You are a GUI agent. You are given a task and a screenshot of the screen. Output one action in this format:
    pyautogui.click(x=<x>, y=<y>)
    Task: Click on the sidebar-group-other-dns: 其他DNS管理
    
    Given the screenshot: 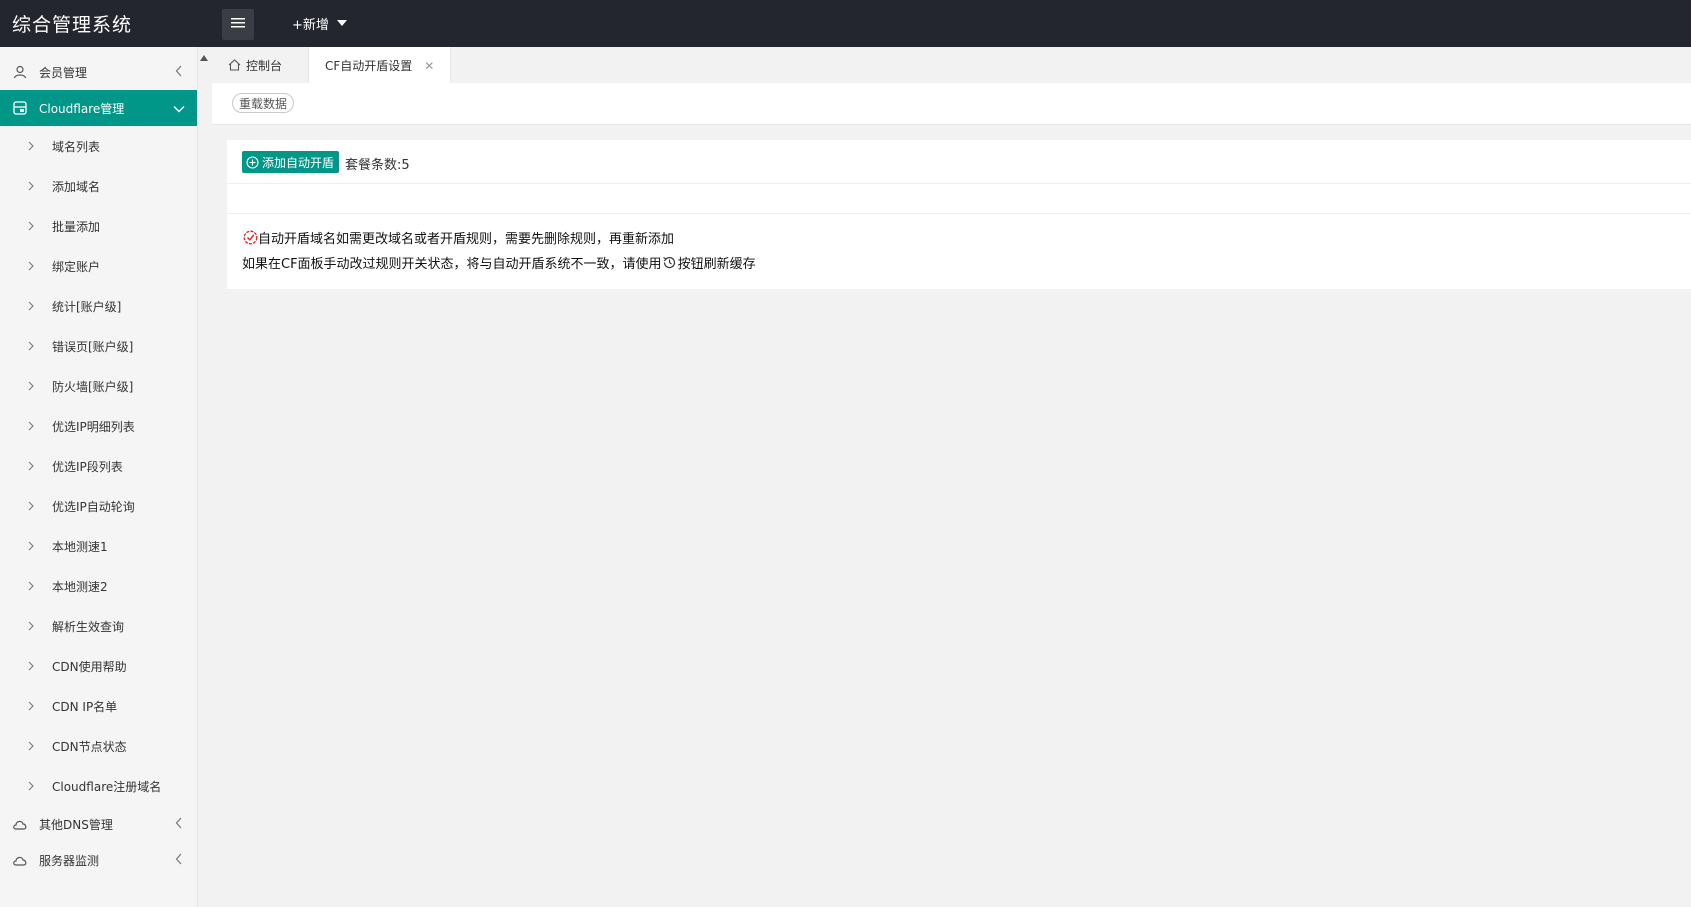 What is the action you would take?
    pyautogui.click(x=98, y=824)
    